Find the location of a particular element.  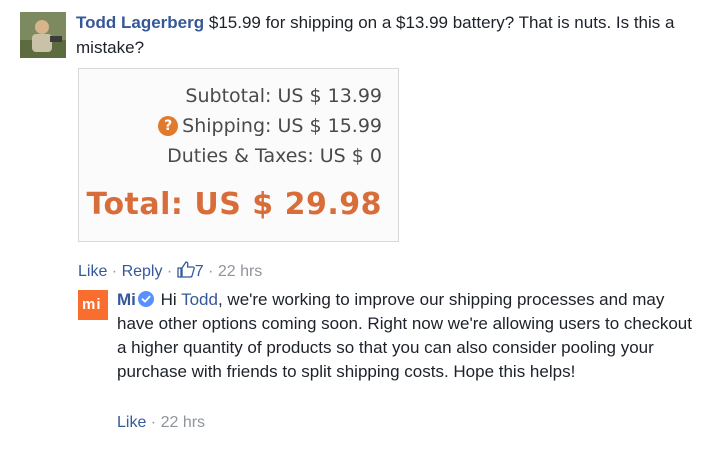

shipping-text: Shipping: US $ 15.99 is located at coordinates (282, 126).